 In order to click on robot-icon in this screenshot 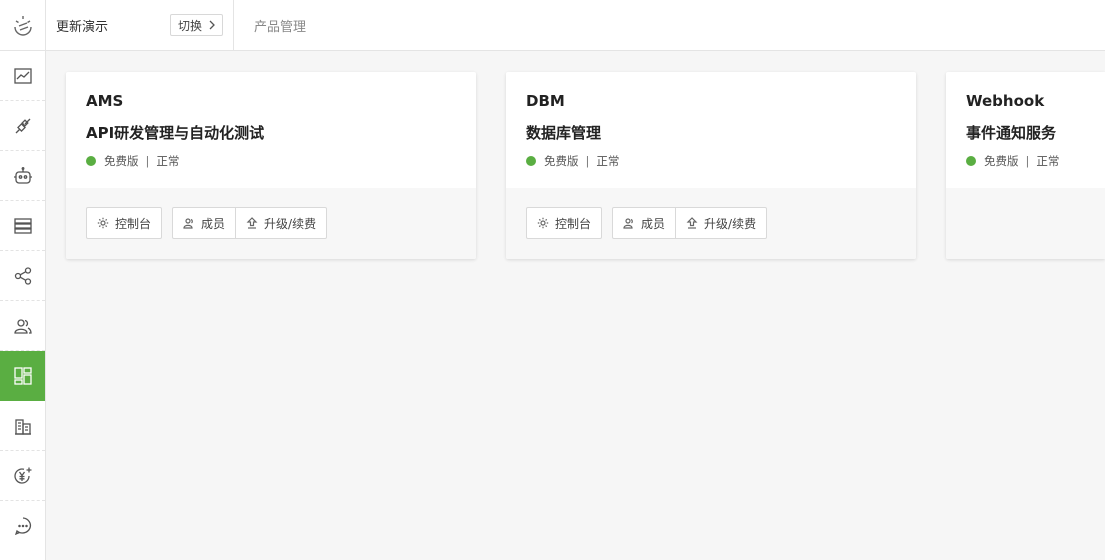, I will do `click(22, 175)`.